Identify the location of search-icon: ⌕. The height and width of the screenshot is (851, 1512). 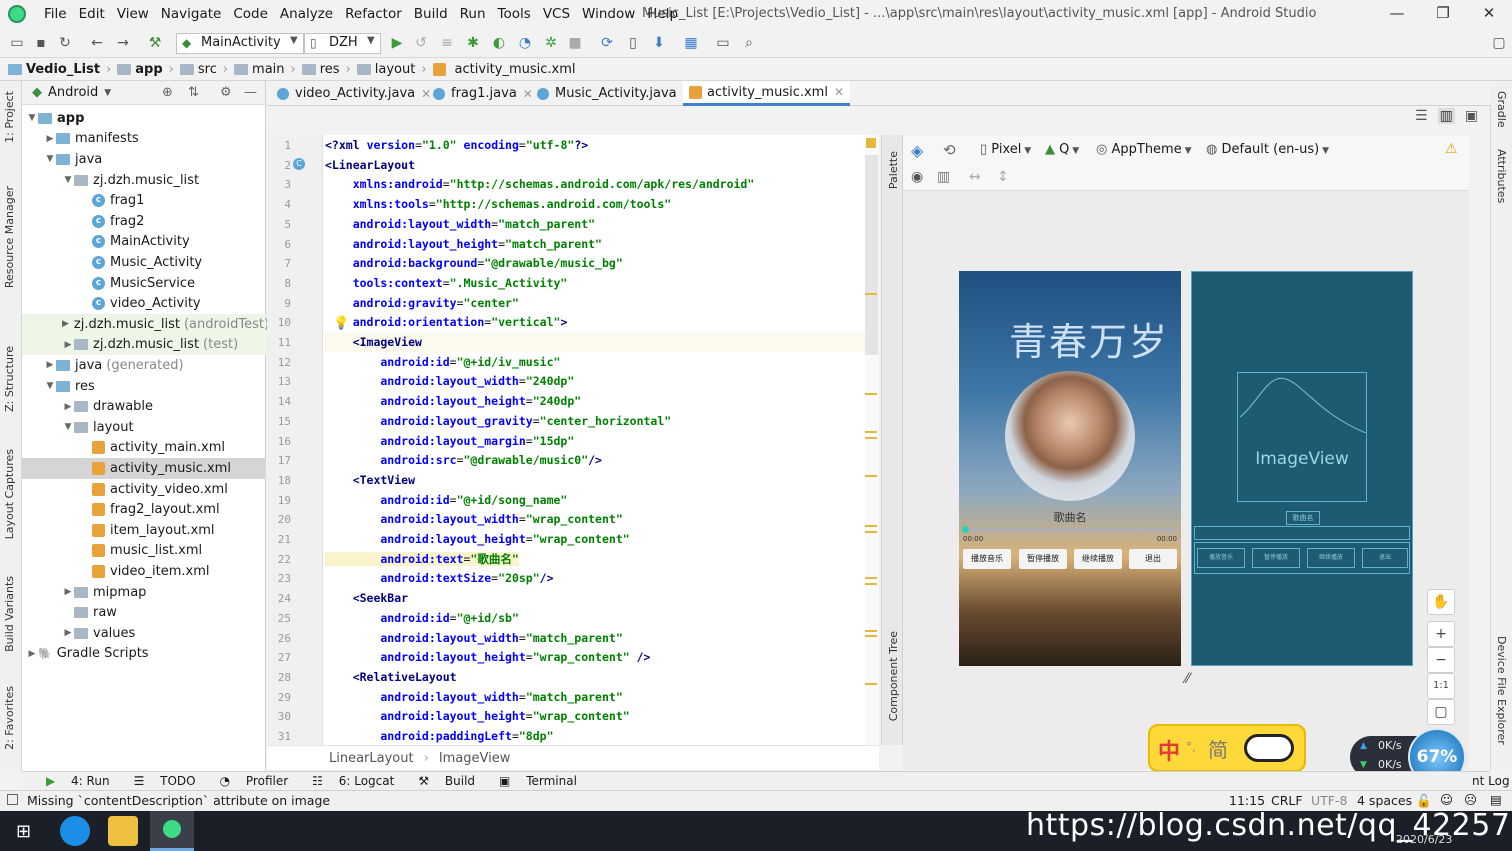
(749, 43).